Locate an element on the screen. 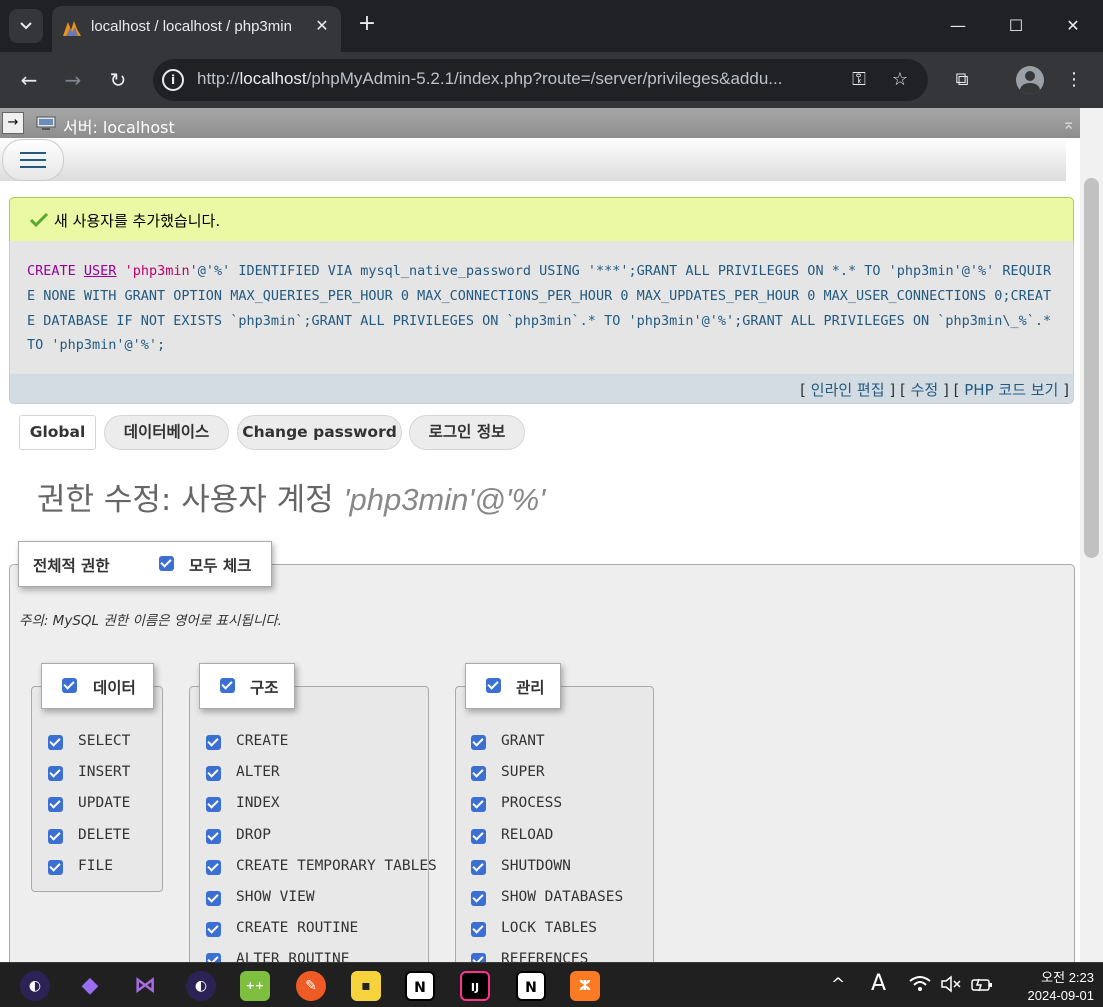  tray-overflow-icon: ^ is located at coordinates (838, 985).